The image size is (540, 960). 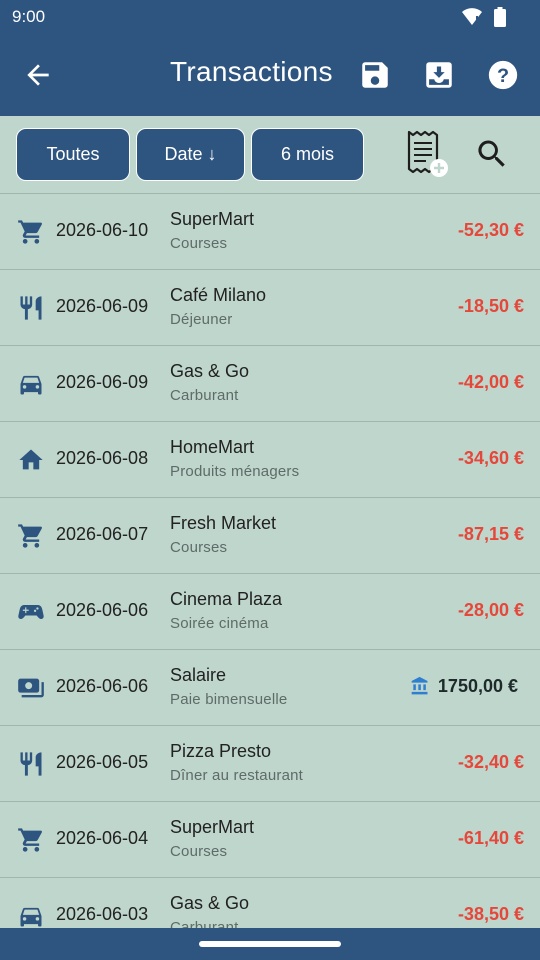 I want to click on transaction-date: 2026-06-08, so click(x=102, y=458).